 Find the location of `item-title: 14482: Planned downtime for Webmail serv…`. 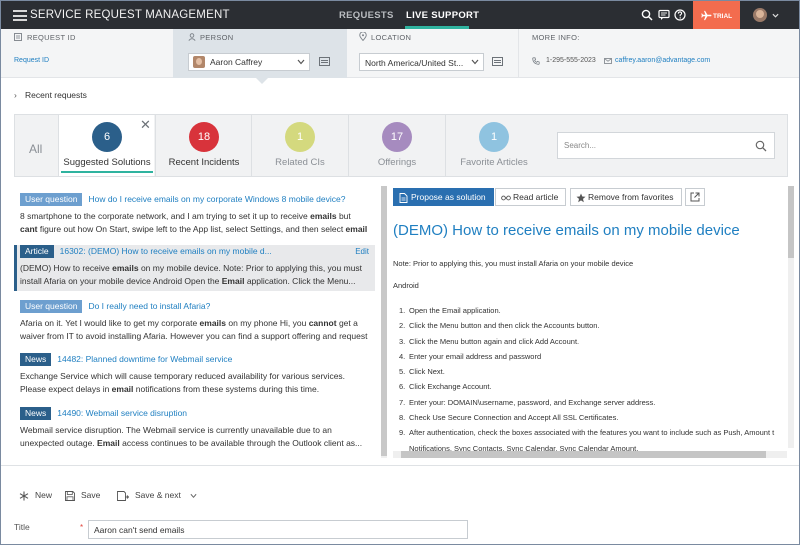

item-title: 14482: Planned downtime for Webmail serv… is located at coordinates (144, 359).